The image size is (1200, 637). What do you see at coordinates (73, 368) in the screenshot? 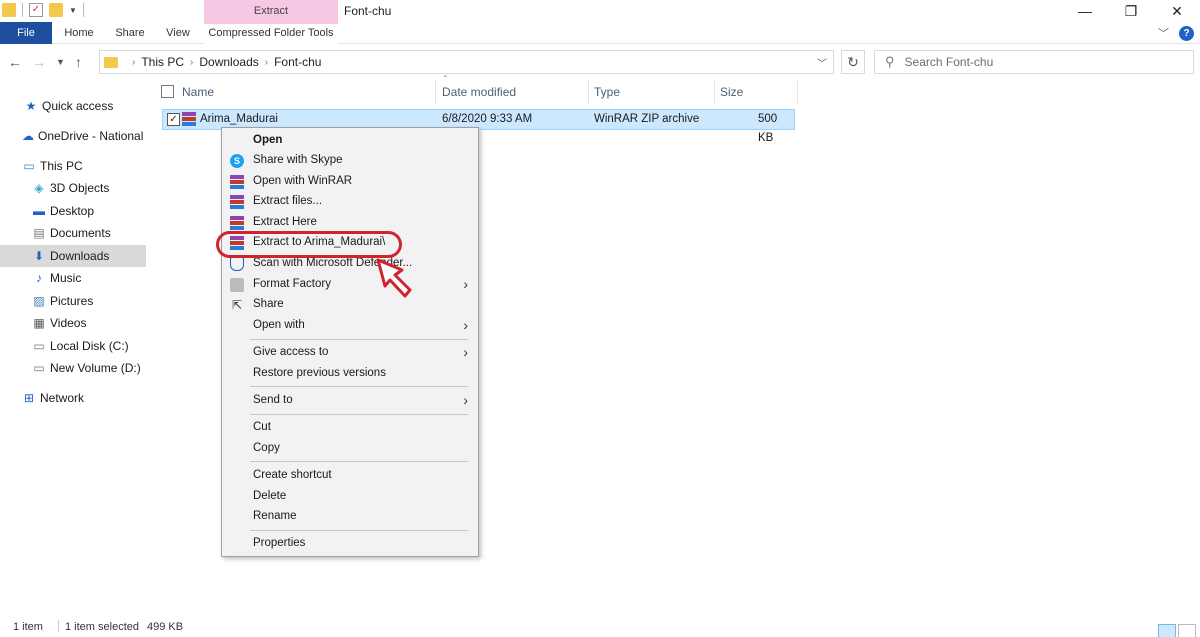
I see `sidebar-item-new-volume-d: ▭ New Volume (D:)` at bounding box center [73, 368].